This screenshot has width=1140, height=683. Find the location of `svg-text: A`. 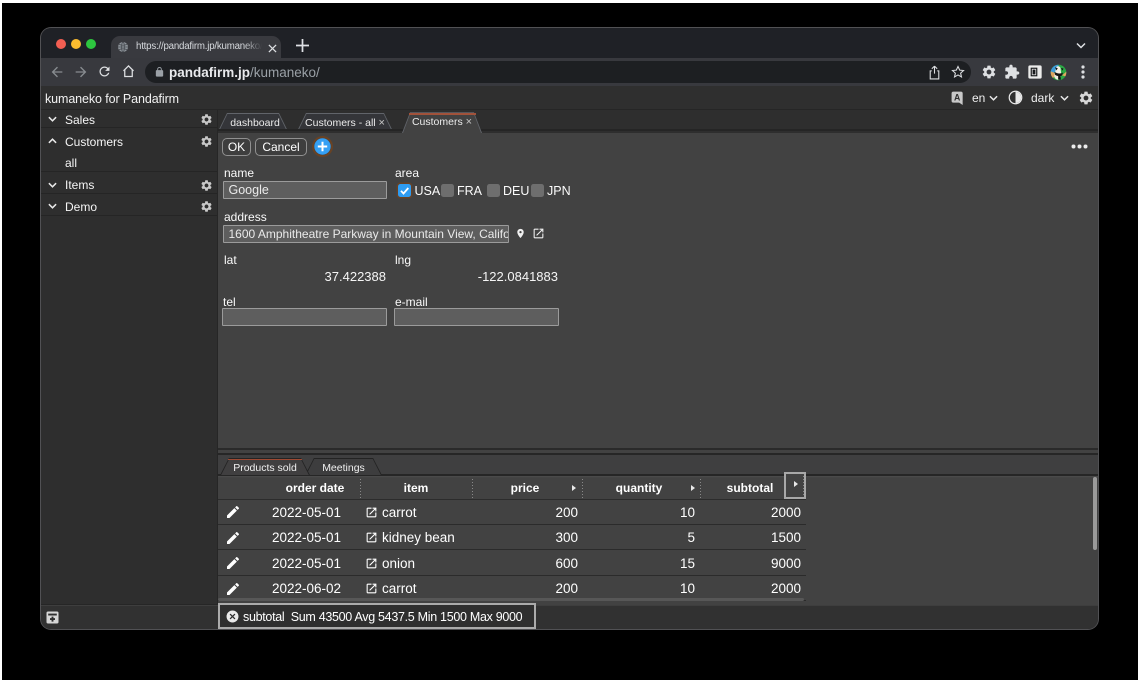

svg-text: A is located at coordinates (957, 98).